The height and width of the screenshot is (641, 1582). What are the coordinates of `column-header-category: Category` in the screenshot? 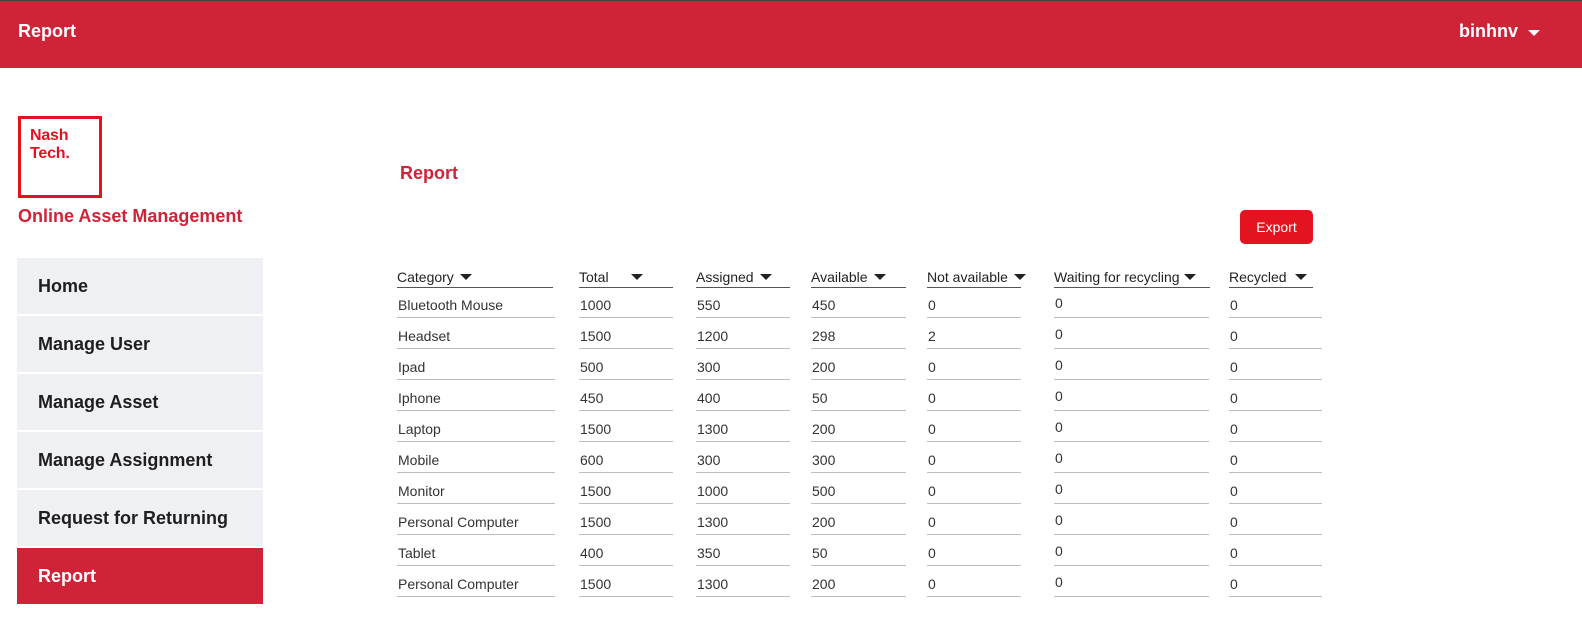 It's located at (475, 277).